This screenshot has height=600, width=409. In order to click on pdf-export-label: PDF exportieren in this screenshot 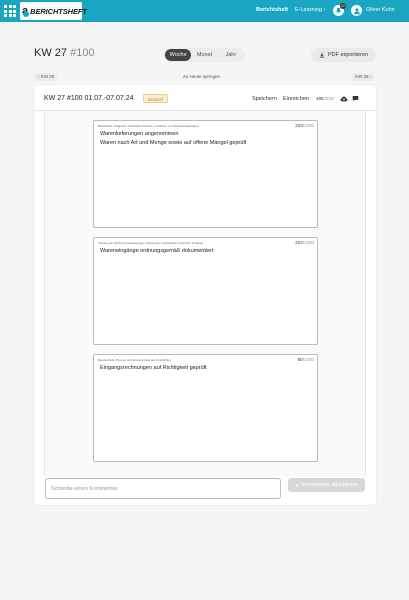, I will do `click(348, 55)`.